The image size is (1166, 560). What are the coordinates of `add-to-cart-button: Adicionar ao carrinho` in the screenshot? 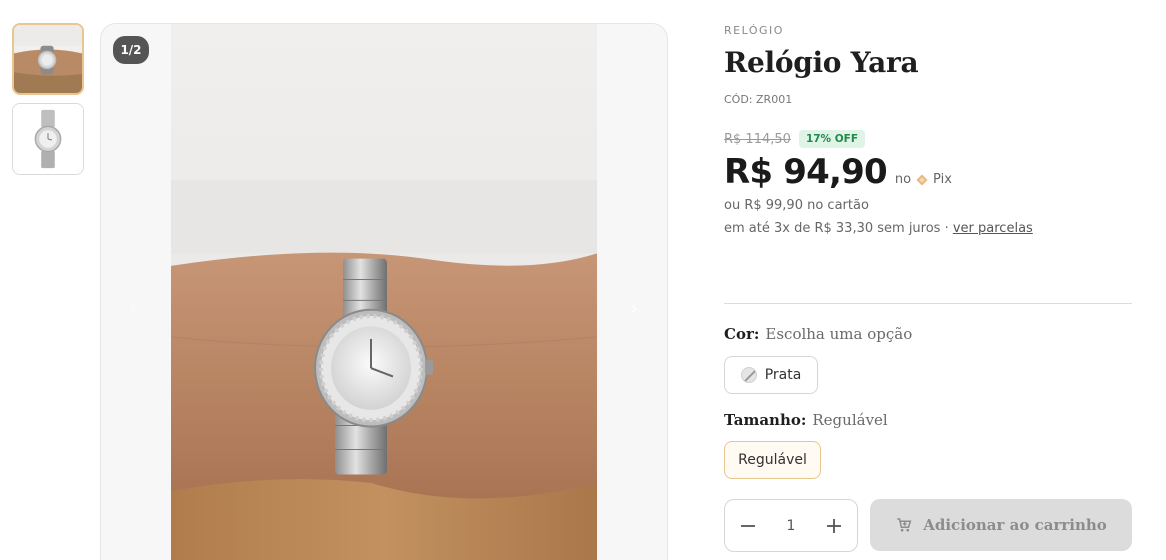 It's located at (1001, 525).